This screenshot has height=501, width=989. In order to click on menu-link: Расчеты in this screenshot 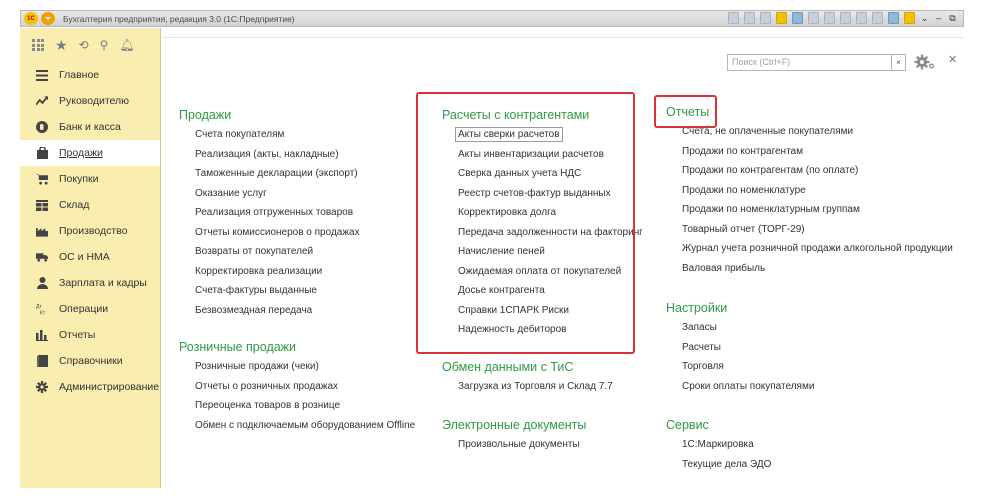, I will do `click(748, 348)`.